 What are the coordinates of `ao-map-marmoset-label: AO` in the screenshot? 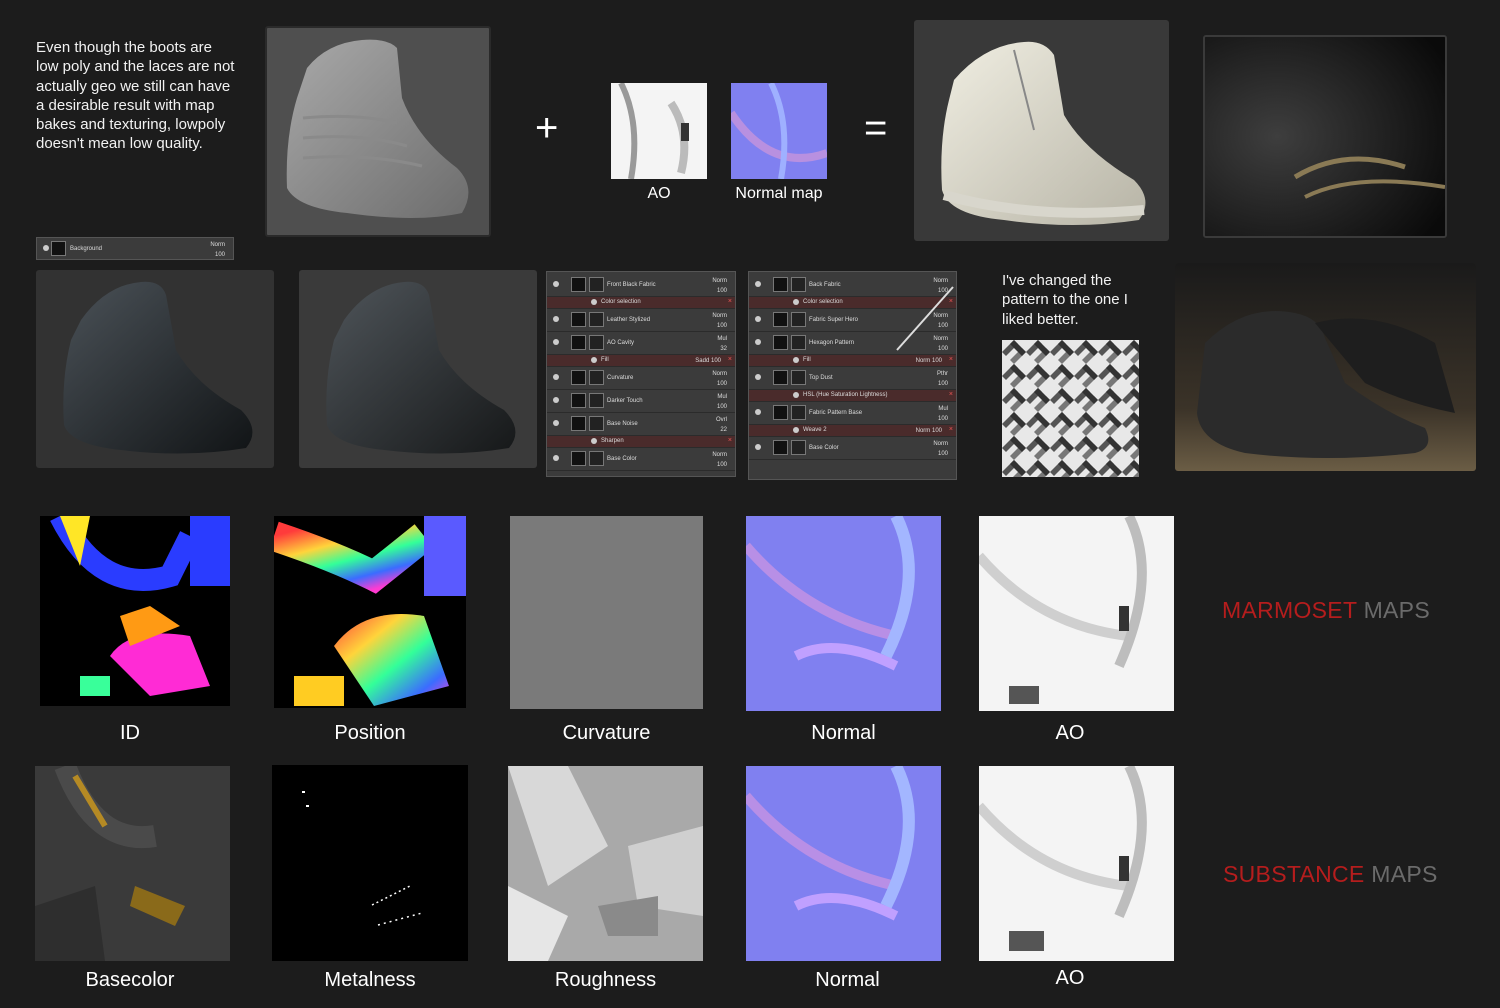 It's located at (1070, 733).